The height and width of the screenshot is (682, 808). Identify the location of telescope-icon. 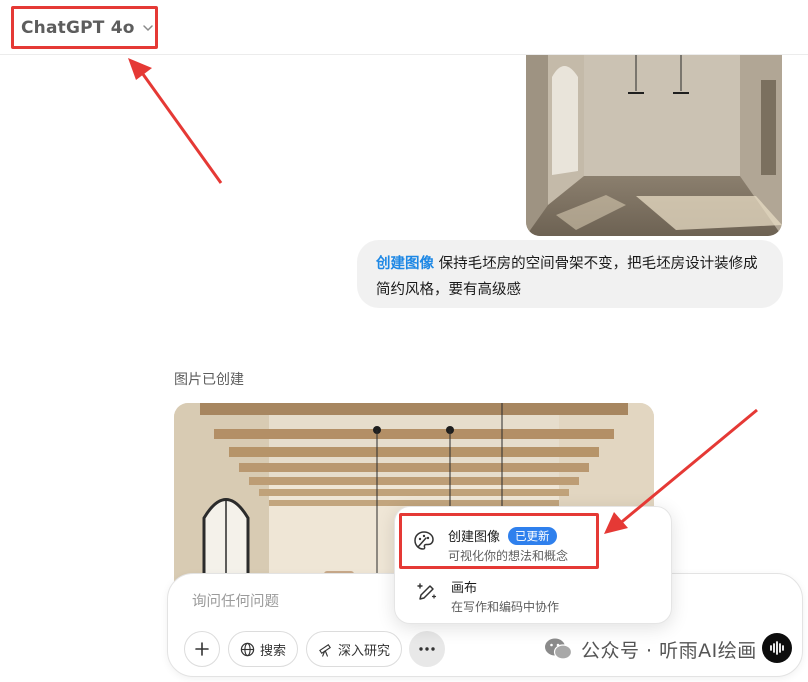
(325, 650).